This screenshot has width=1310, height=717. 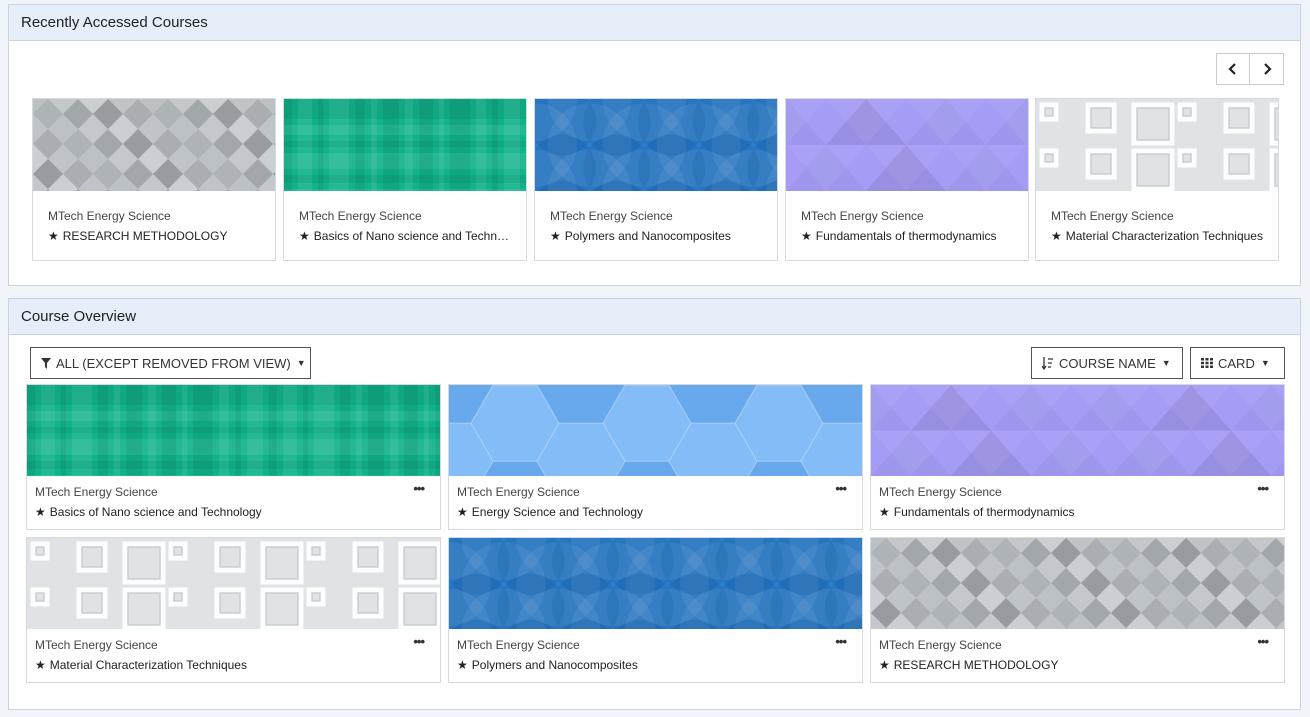 What do you see at coordinates (173, 363) in the screenshot?
I see `filter-label: ALL (EXCEPT REMOVED FROM VIEW)` at bounding box center [173, 363].